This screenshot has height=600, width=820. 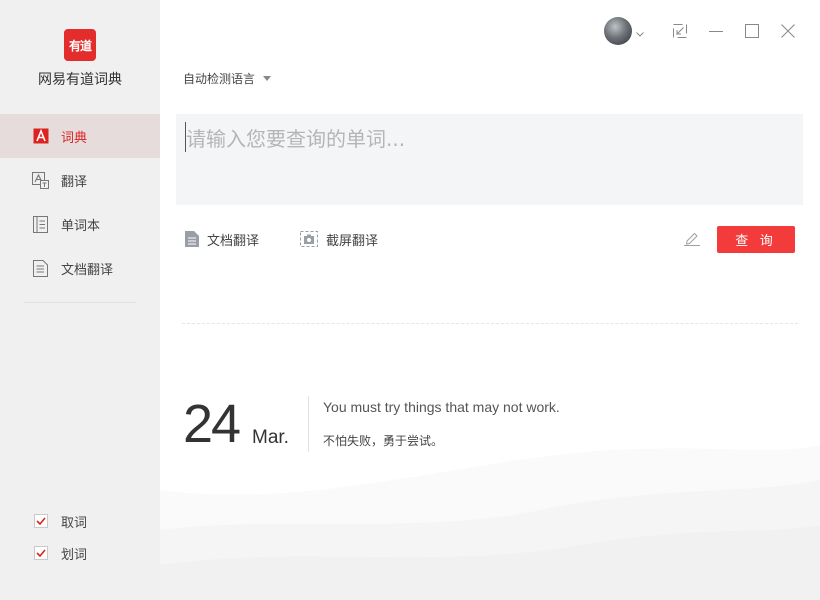 I want to click on option-capture-word: 取词, so click(x=60, y=521).